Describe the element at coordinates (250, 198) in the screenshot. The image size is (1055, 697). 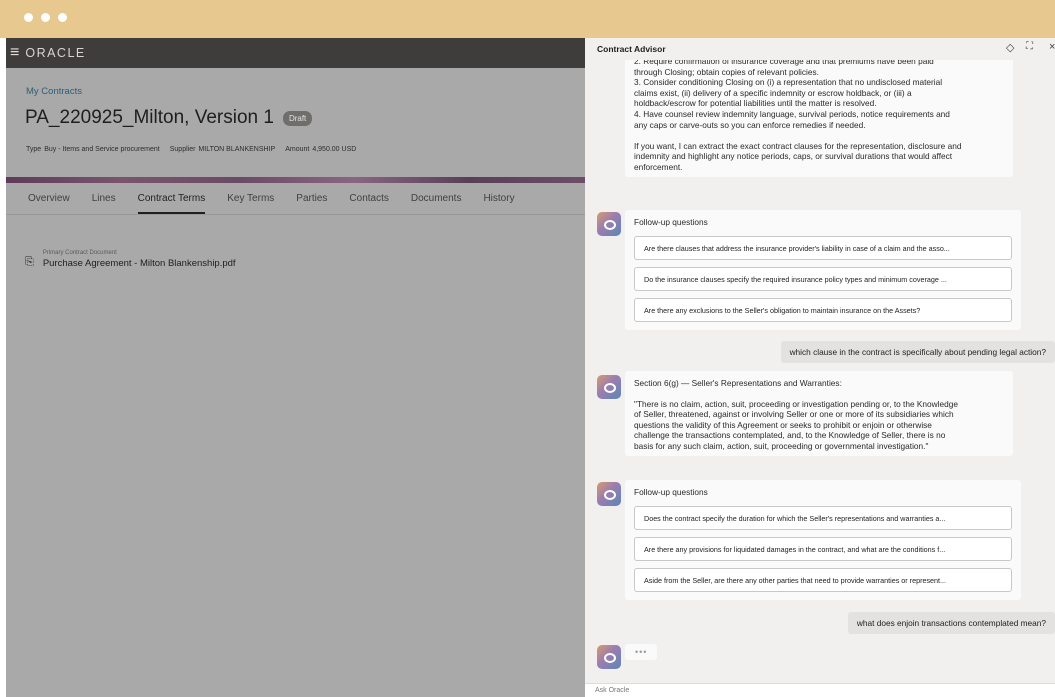
I see `tab-key-terms: Key Terms` at that location.